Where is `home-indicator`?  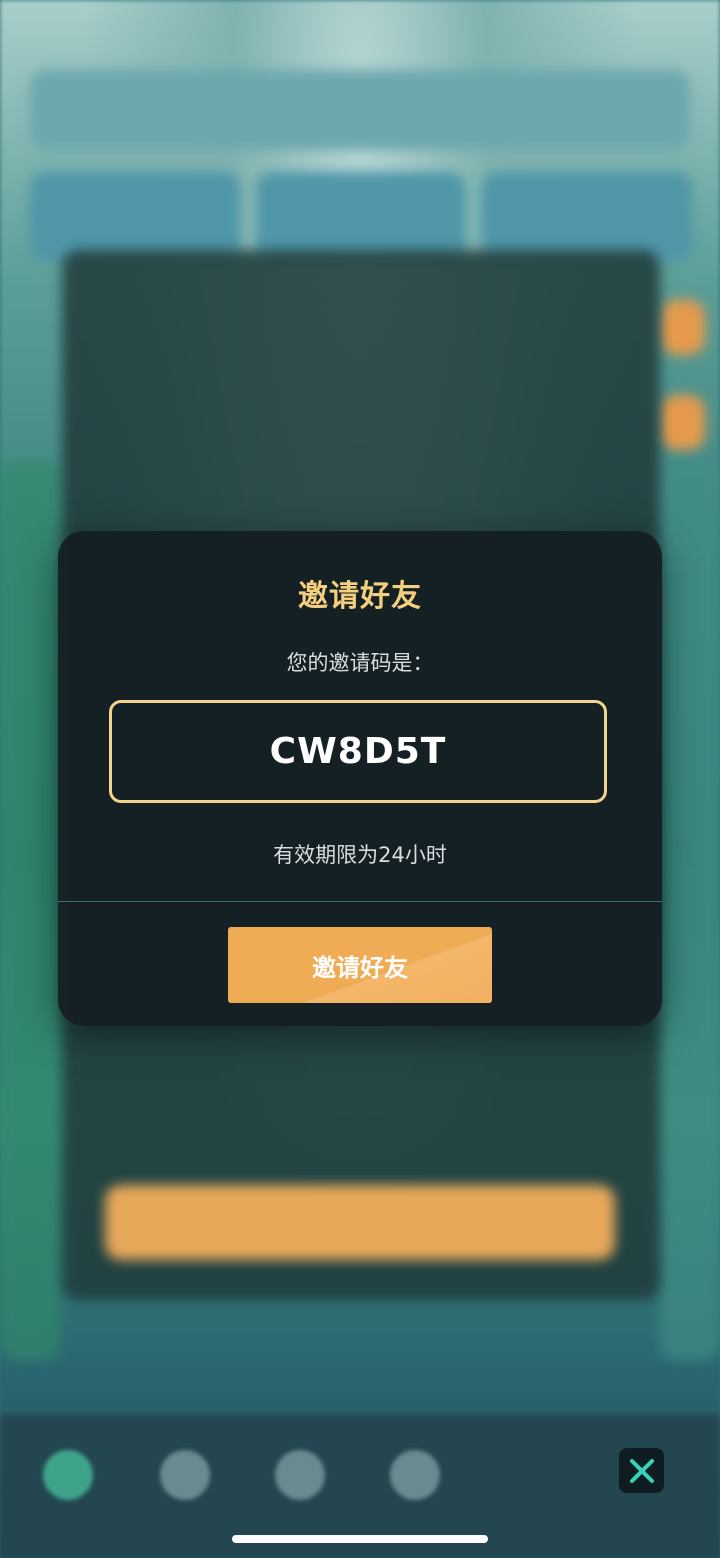 home-indicator is located at coordinates (360, 1539).